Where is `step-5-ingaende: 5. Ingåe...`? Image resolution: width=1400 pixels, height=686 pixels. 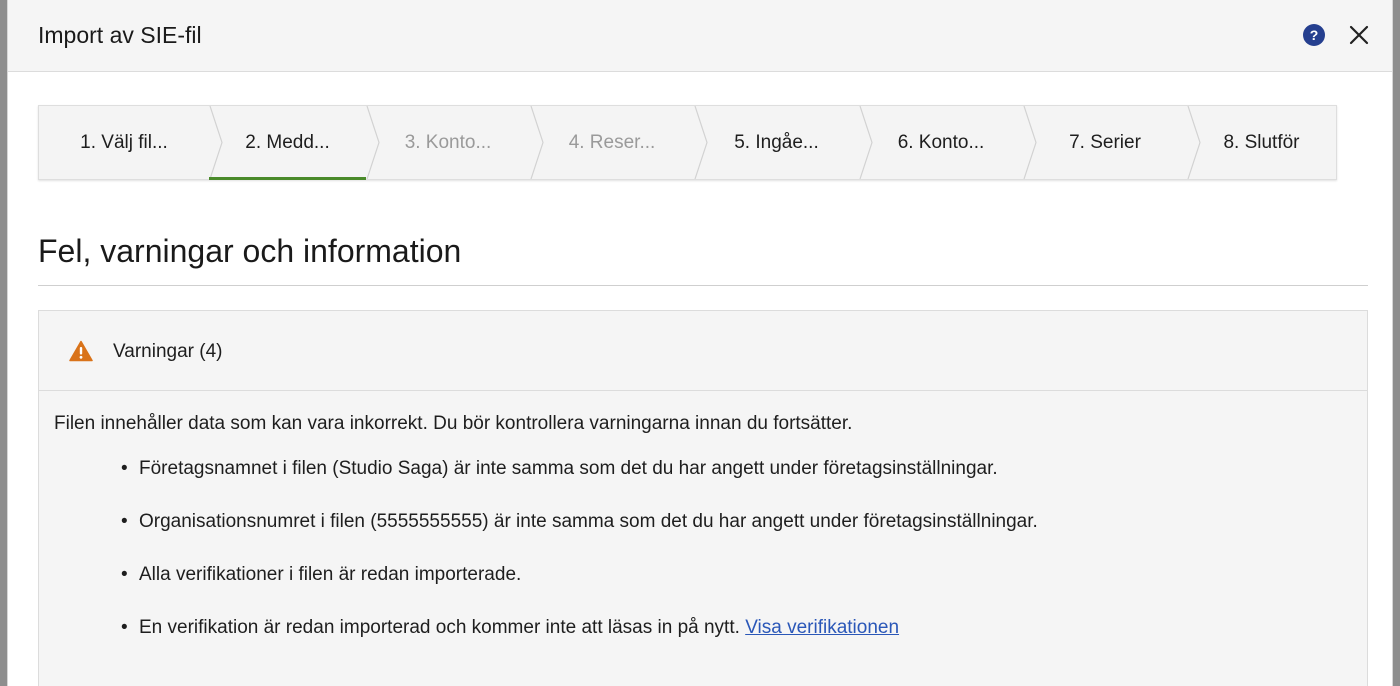 step-5-ingaende: 5. Ingåe... is located at coordinates (776, 142).